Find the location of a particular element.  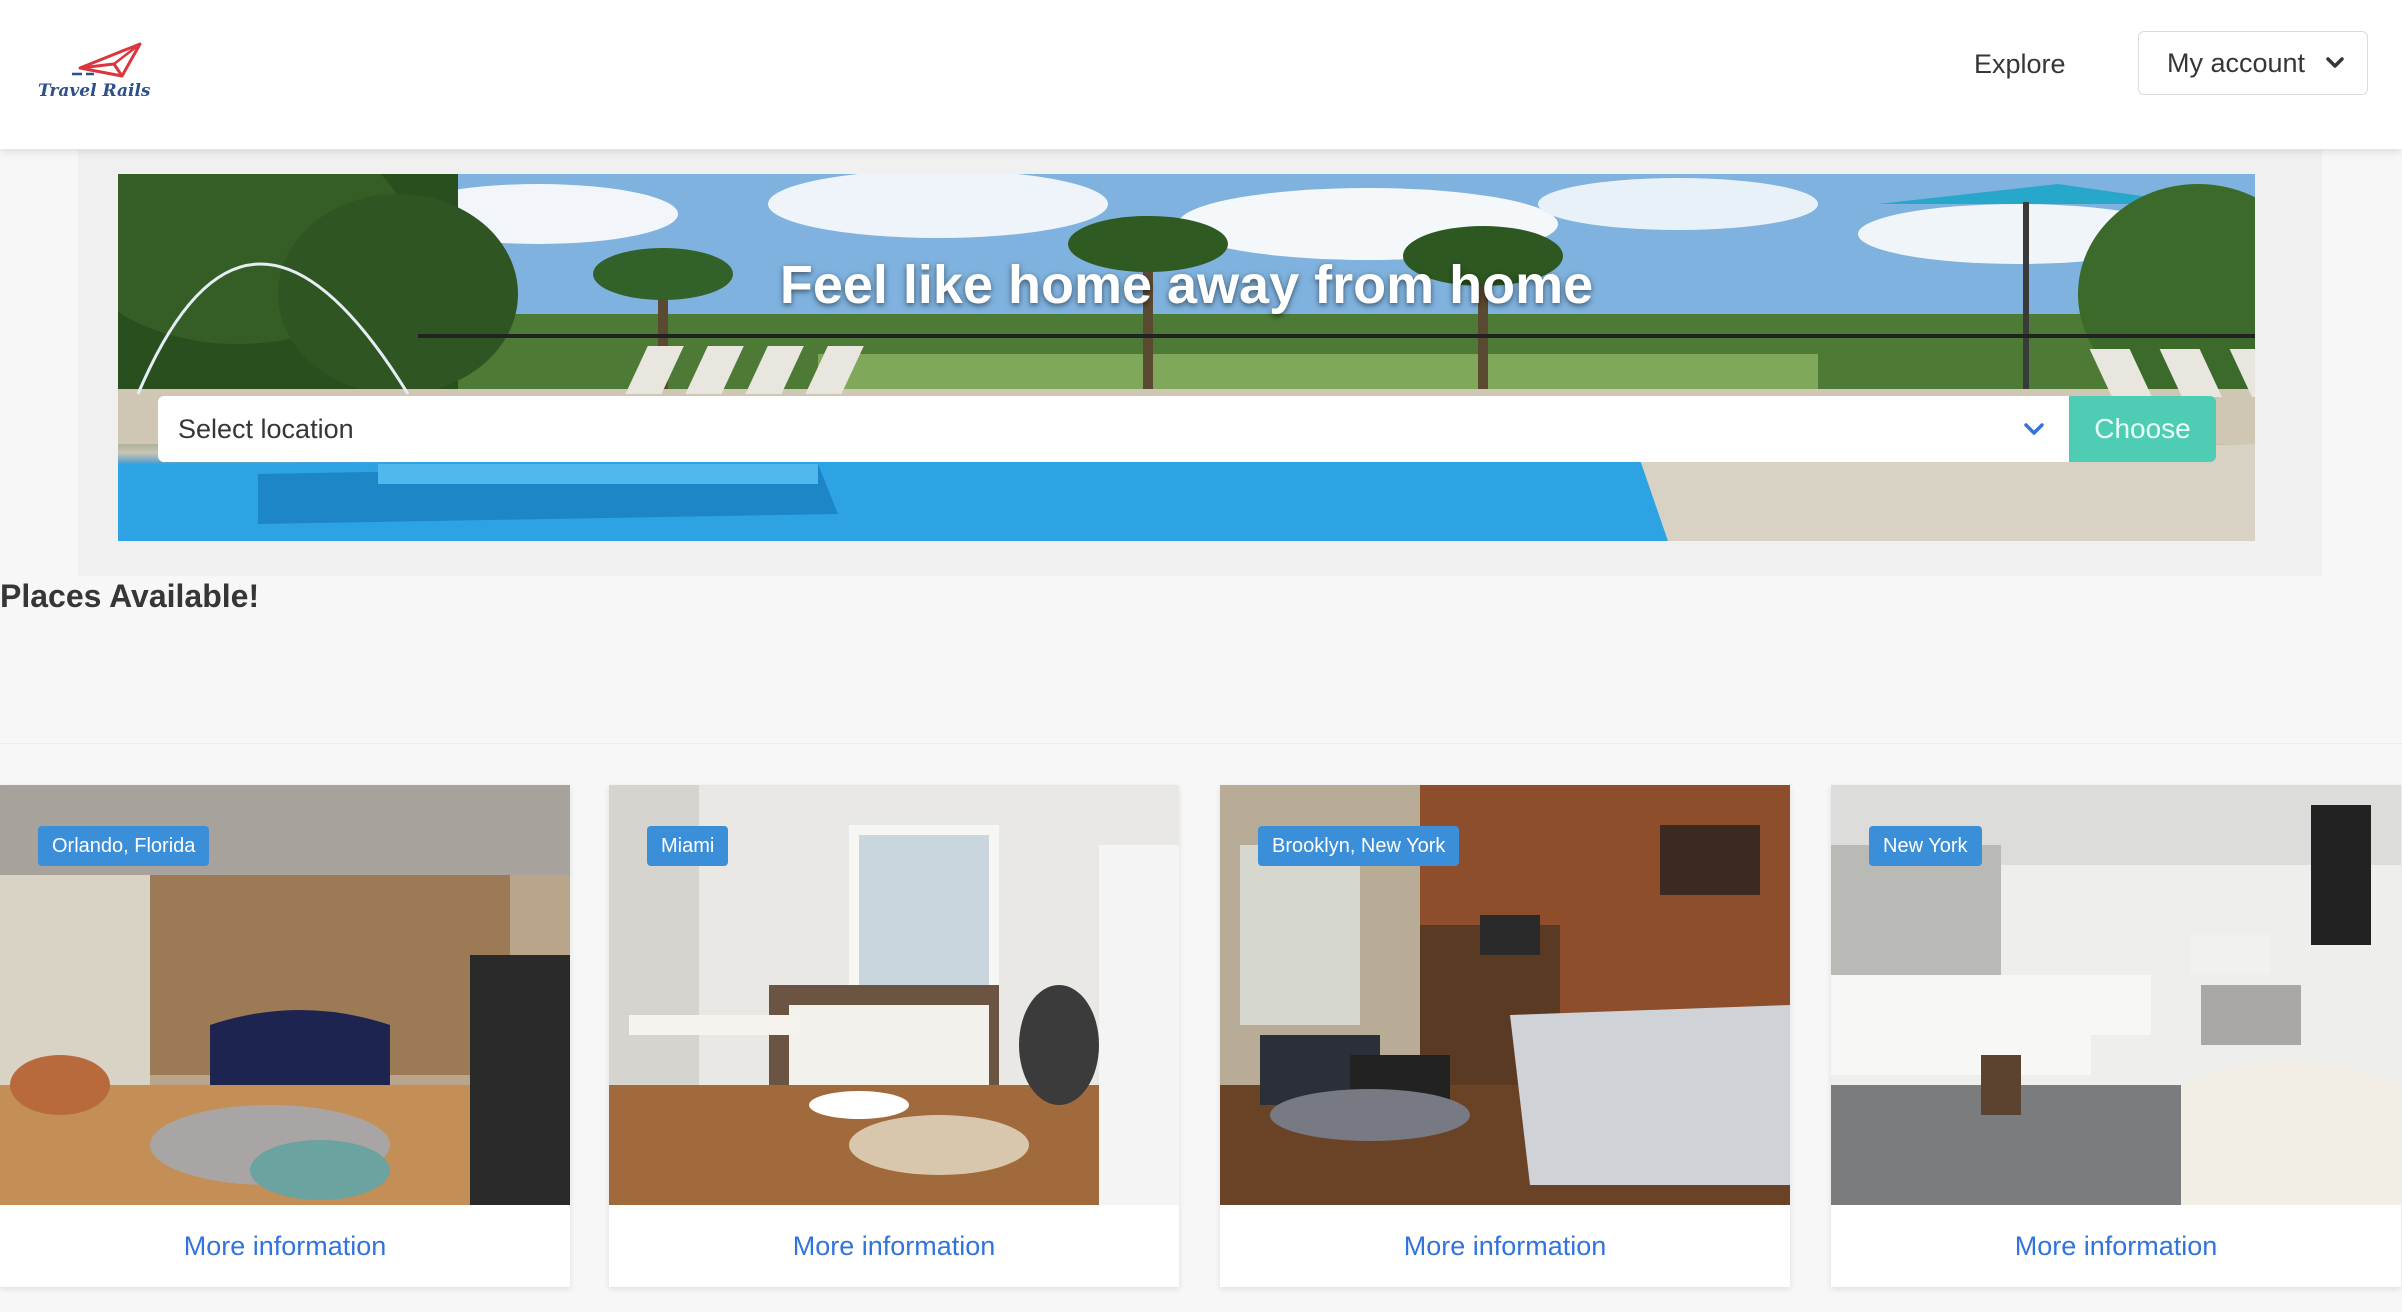

place-card: Miami More information is located at coordinates (894, 1036).